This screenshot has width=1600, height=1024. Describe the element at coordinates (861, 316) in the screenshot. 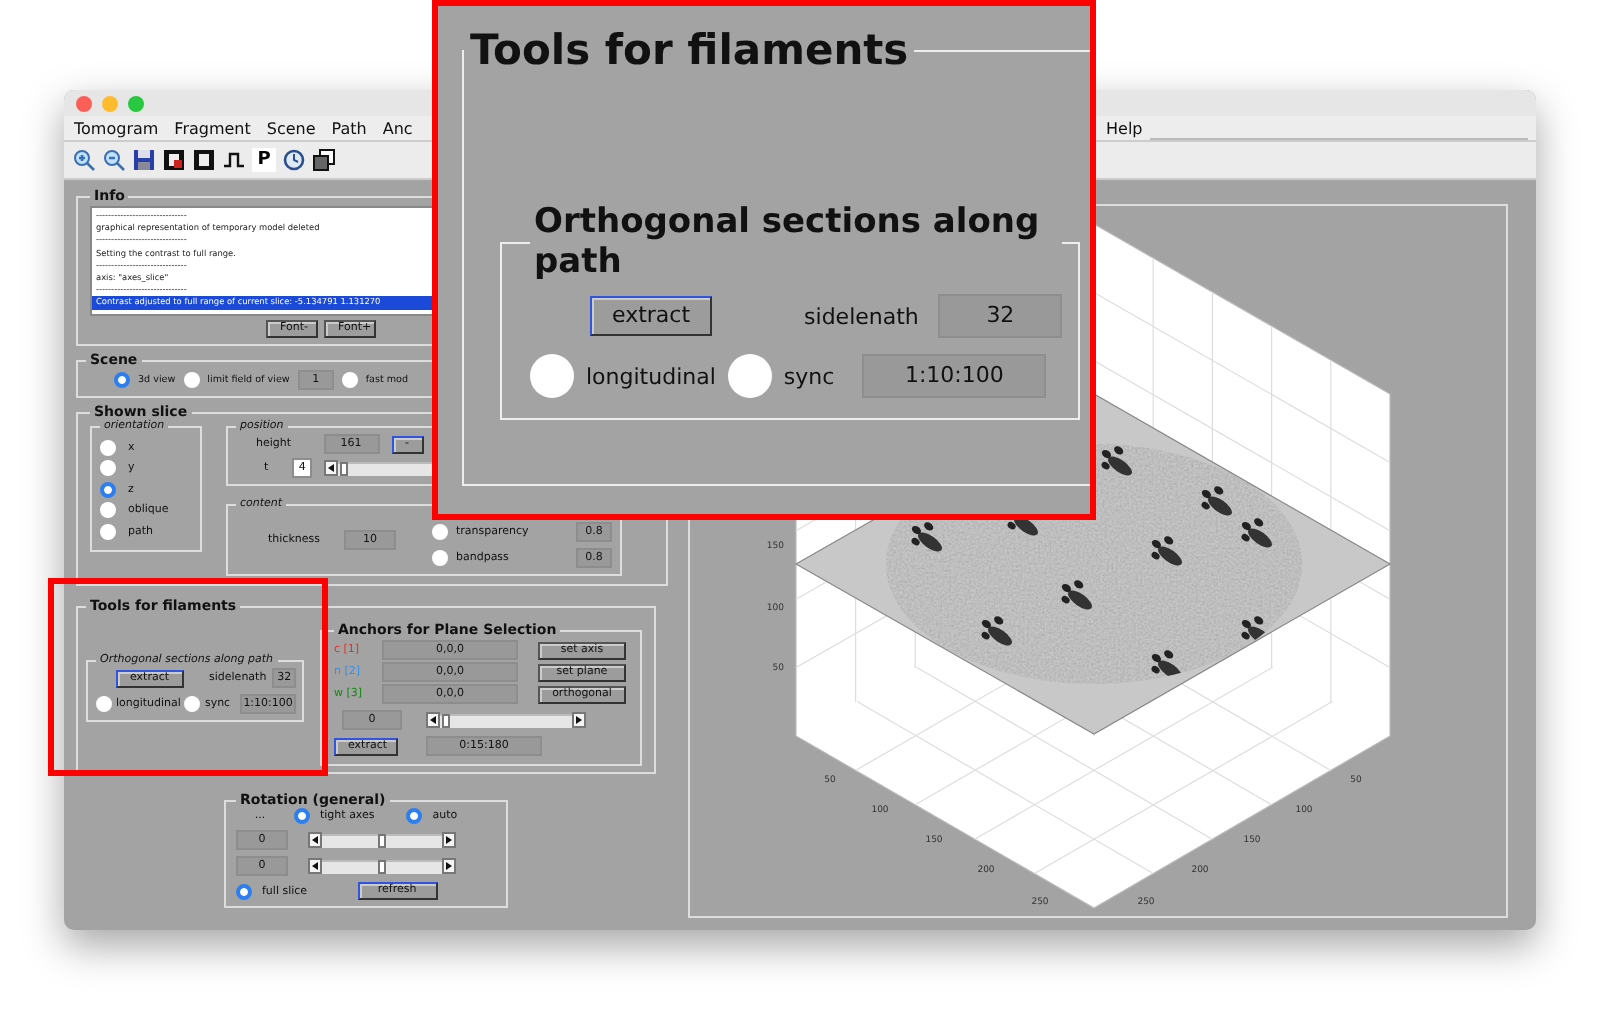

I see `sidelength-label: sidelenath` at that location.